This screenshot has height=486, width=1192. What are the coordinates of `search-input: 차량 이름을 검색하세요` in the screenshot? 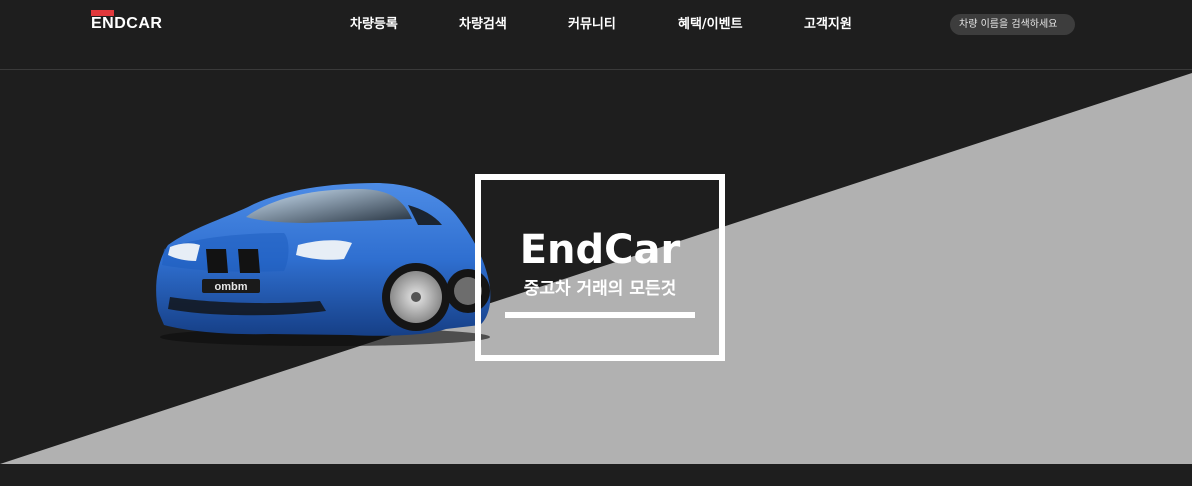 It's located at (1012, 24).